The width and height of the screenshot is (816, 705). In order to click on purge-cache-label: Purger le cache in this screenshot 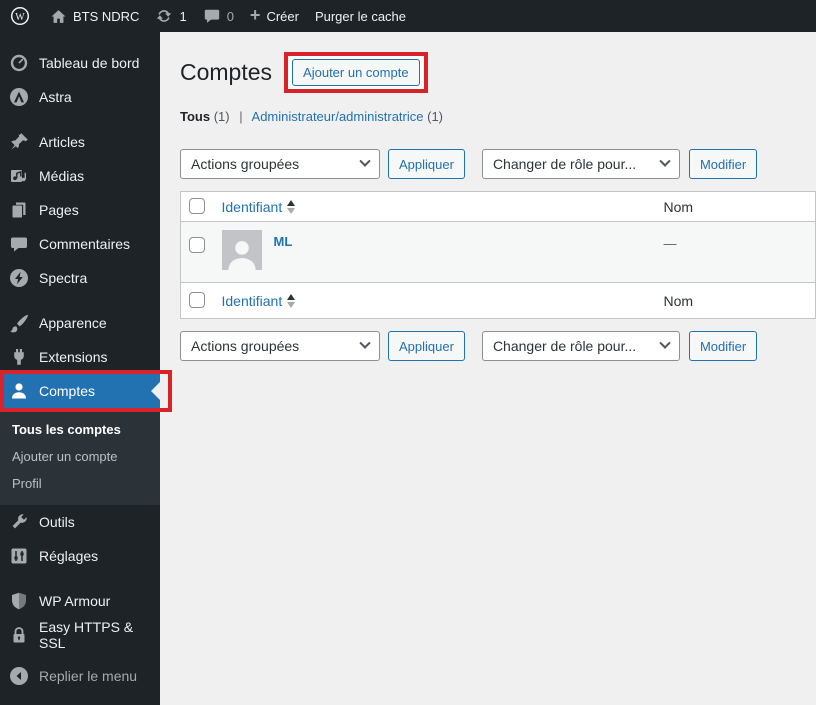, I will do `click(360, 16)`.